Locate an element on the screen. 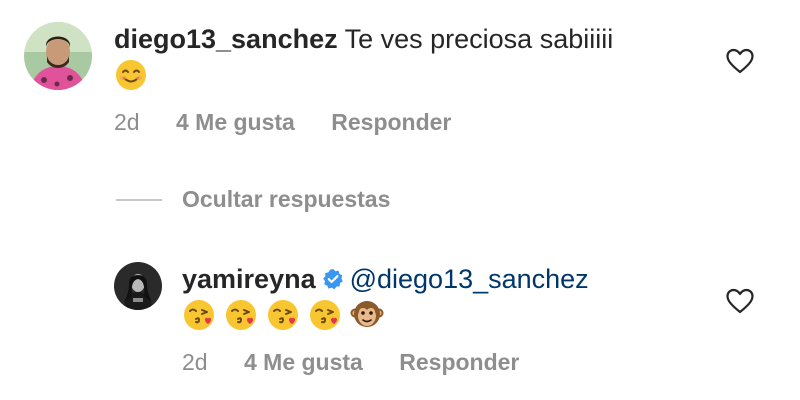  comment-age: 2d is located at coordinates (127, 122).